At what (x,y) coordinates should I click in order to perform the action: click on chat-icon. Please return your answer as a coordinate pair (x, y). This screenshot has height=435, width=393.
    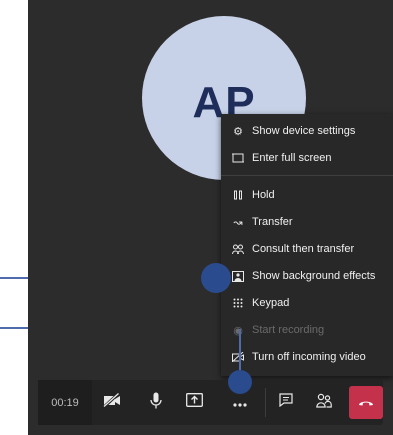
    Looking at the image, I should click on (286, 402).